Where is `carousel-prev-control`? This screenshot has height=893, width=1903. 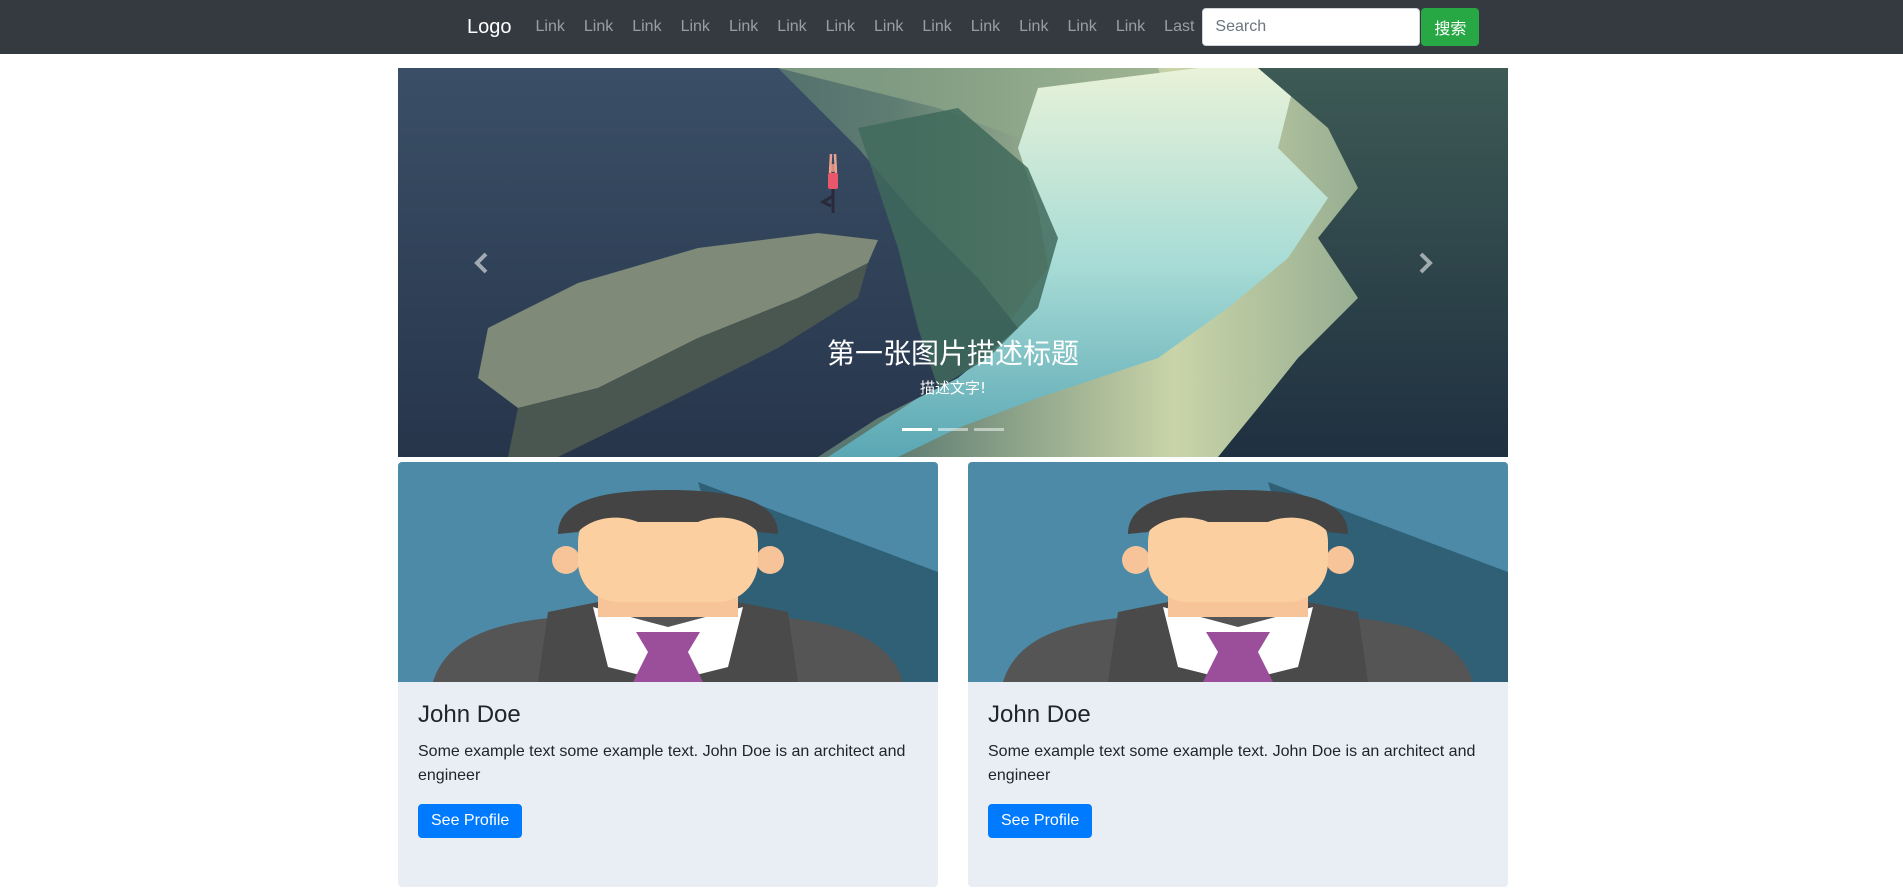
carousel-prev-control is located at coordinates (481, 262).